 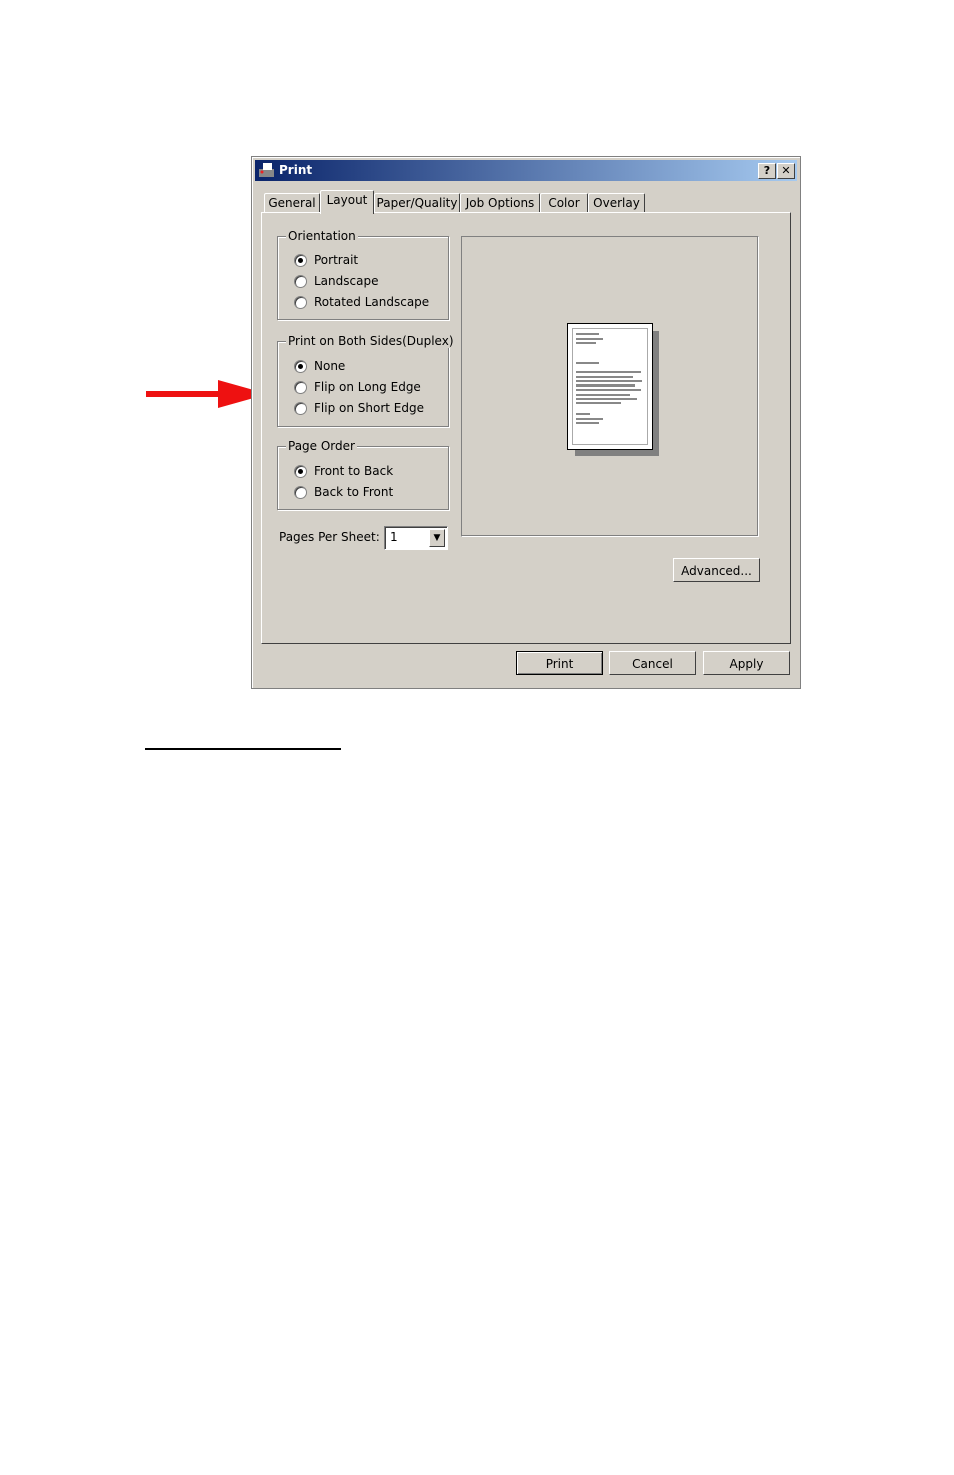 I want to click on front-to-back-label: Front to Back, so click(x=354, y=471).